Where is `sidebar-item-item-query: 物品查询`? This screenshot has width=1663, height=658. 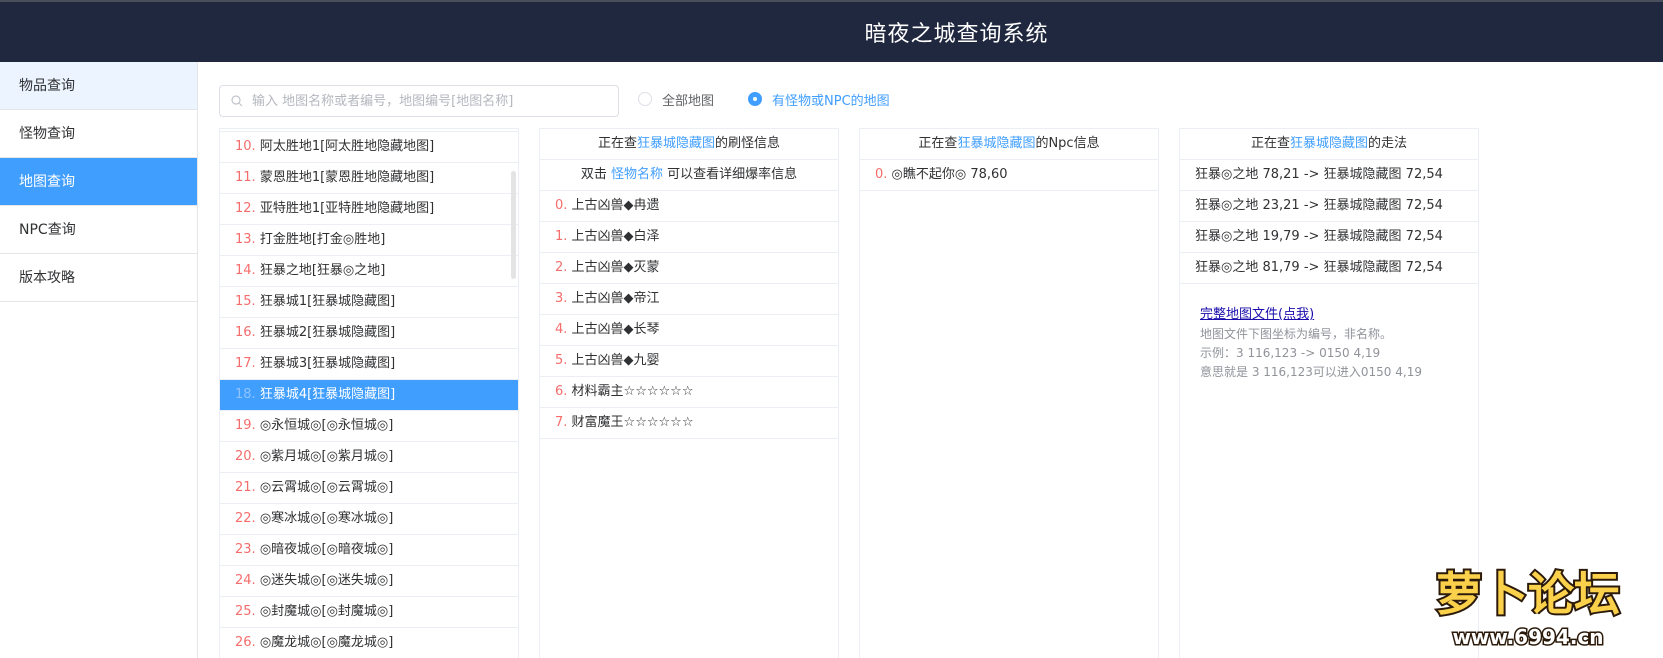 sidebar-item-item-query: 物品查询 is located at coordinates (98, 86).